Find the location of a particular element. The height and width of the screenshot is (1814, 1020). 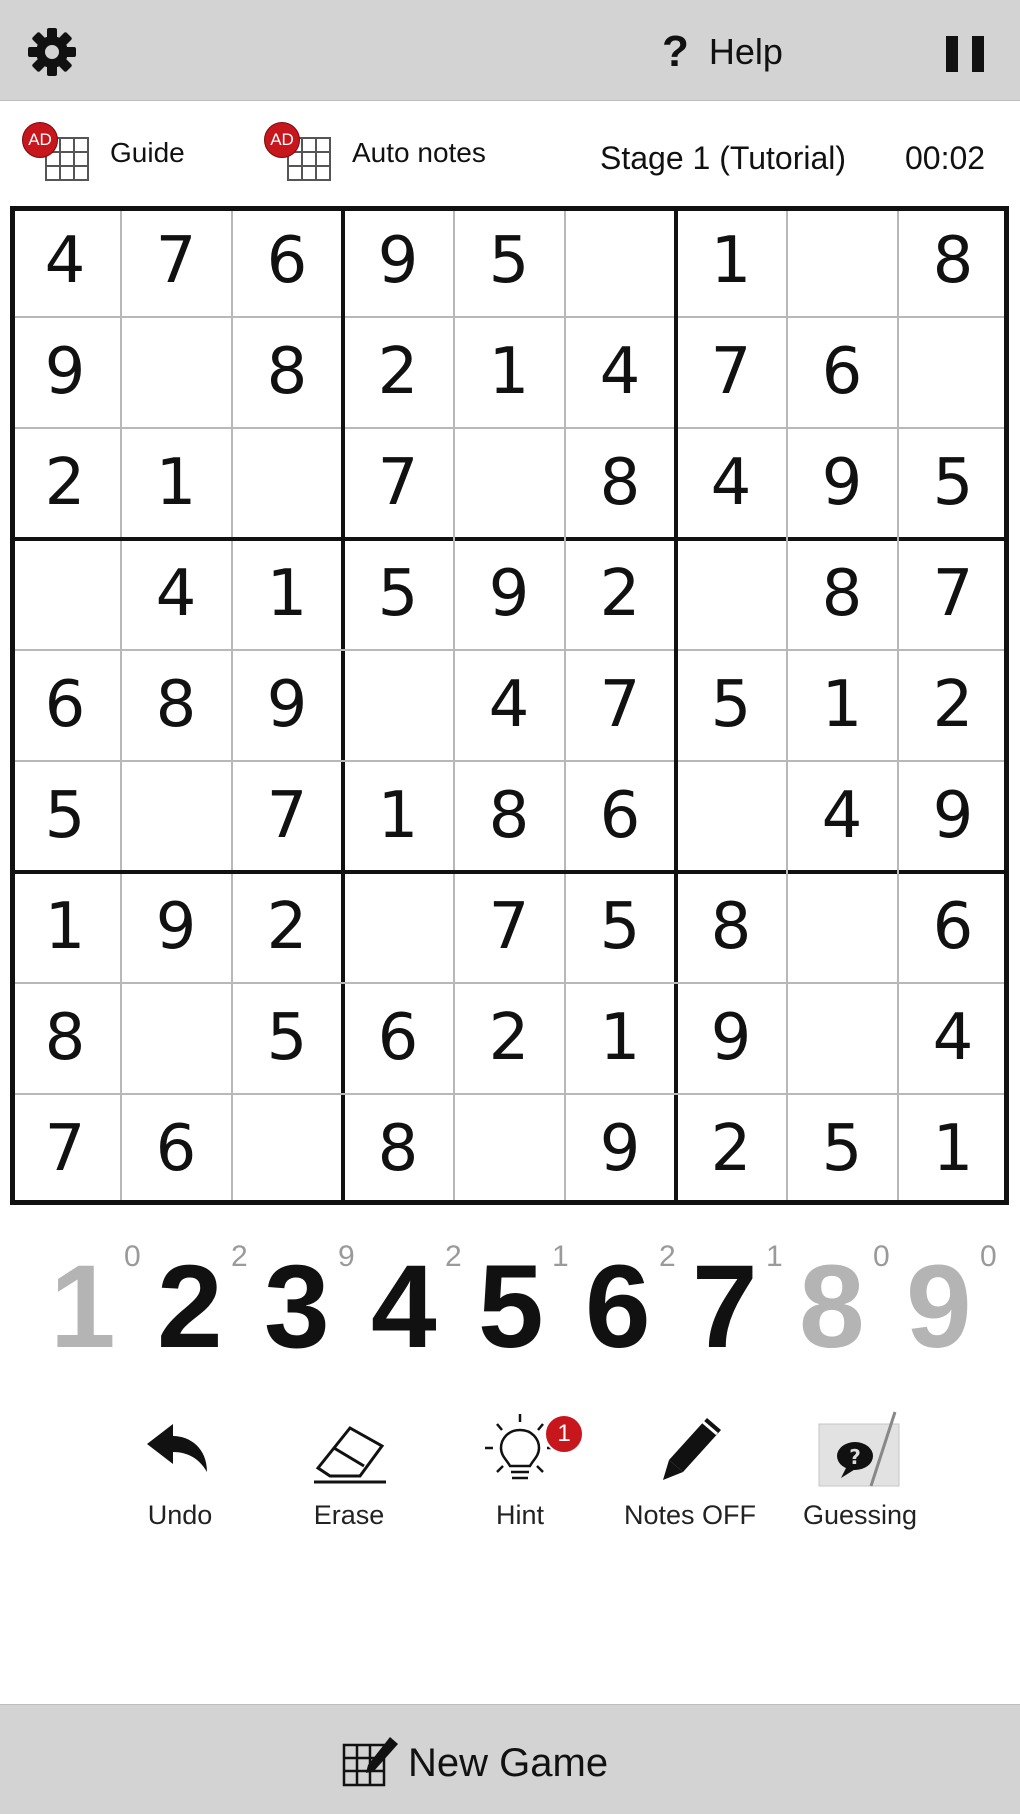

guide-button: AD Guide is located at coordinates (103, 153).